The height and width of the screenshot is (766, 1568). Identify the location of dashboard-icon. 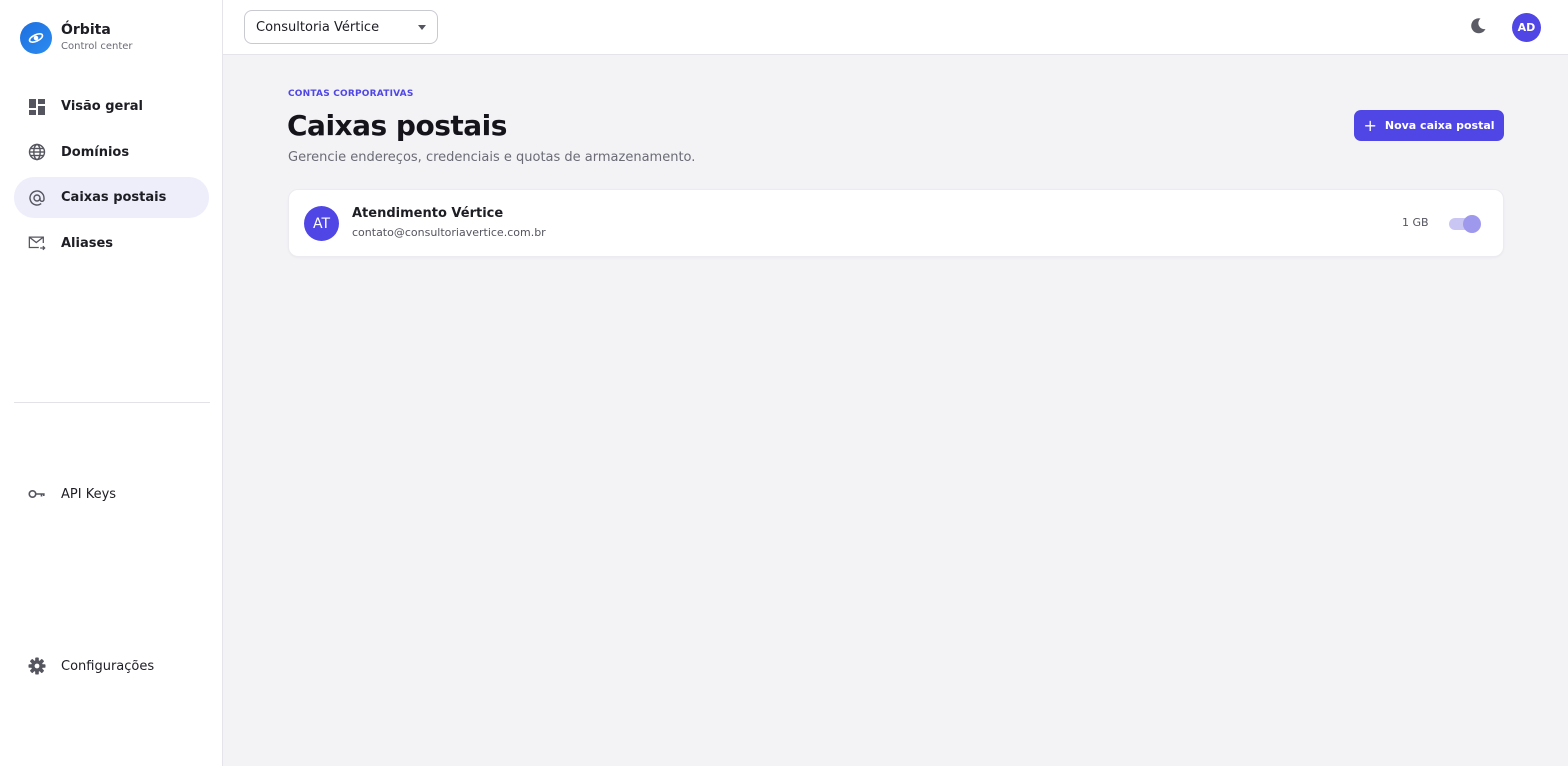
(37, 107).